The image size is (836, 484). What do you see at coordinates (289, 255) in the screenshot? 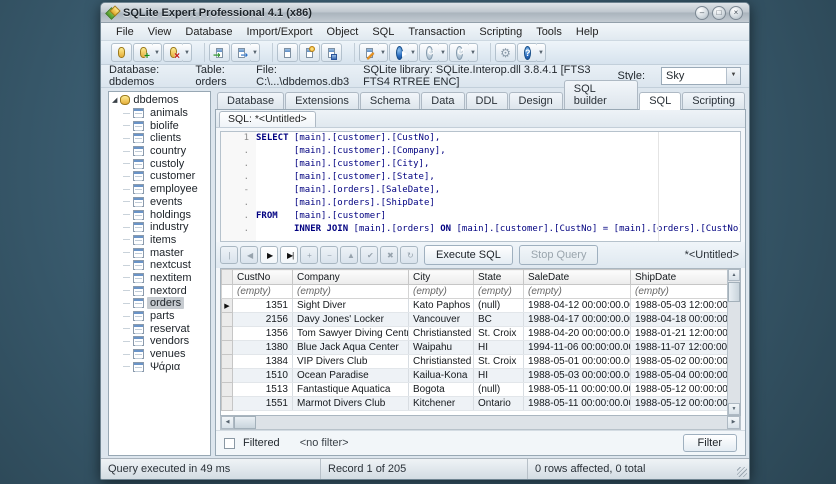
I see `last-record-button: ▶|` at bounding box center [289, 255].